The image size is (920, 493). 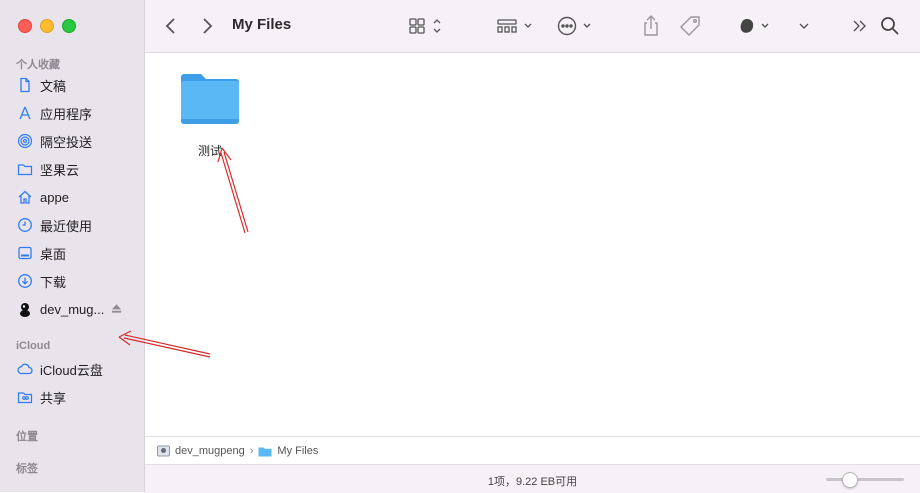 I want to click on search-button, so click(x=890, y=26).